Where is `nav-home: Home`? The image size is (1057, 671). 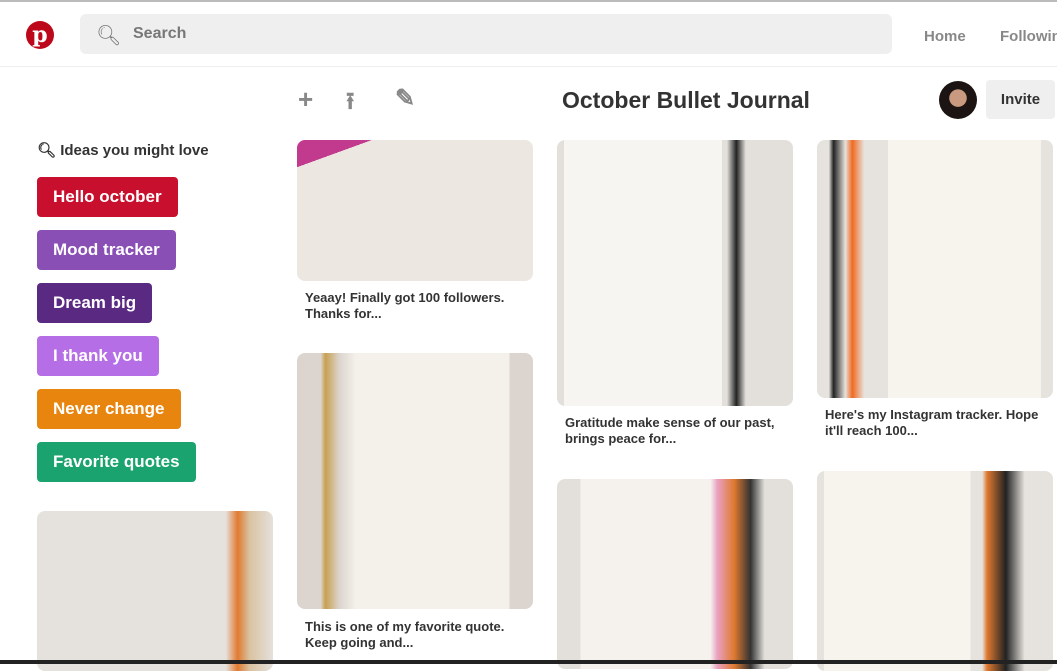
nav-home: Home is located at coordinates (945, 36).